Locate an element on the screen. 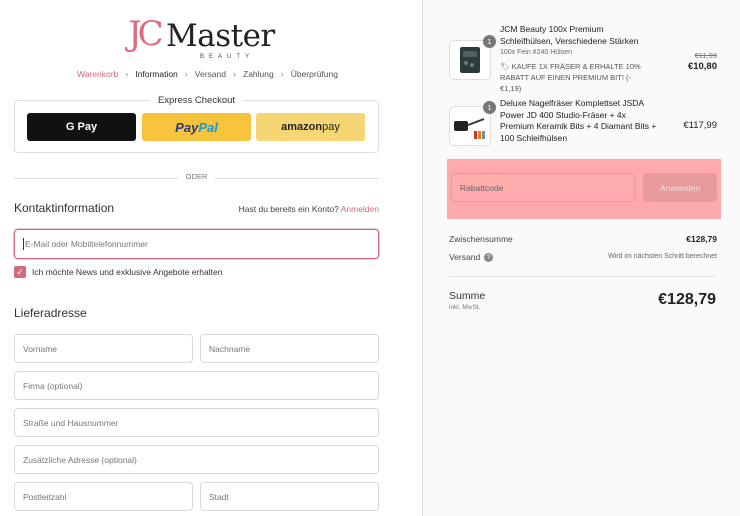 This screenshot has width=740, height=516. google-pay-label: G Pay is located at coordinates (81, 127).